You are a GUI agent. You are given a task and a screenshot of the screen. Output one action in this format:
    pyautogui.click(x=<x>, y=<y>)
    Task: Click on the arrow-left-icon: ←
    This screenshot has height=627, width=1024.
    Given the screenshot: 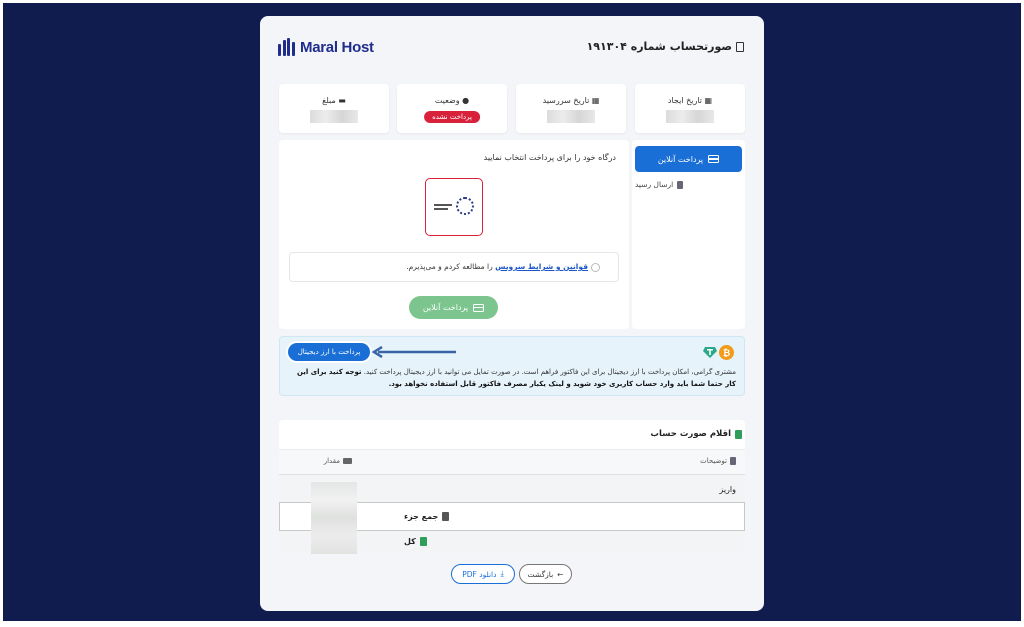 What is the action you would take?
    pyautogui.click(x=560, y=574)
    